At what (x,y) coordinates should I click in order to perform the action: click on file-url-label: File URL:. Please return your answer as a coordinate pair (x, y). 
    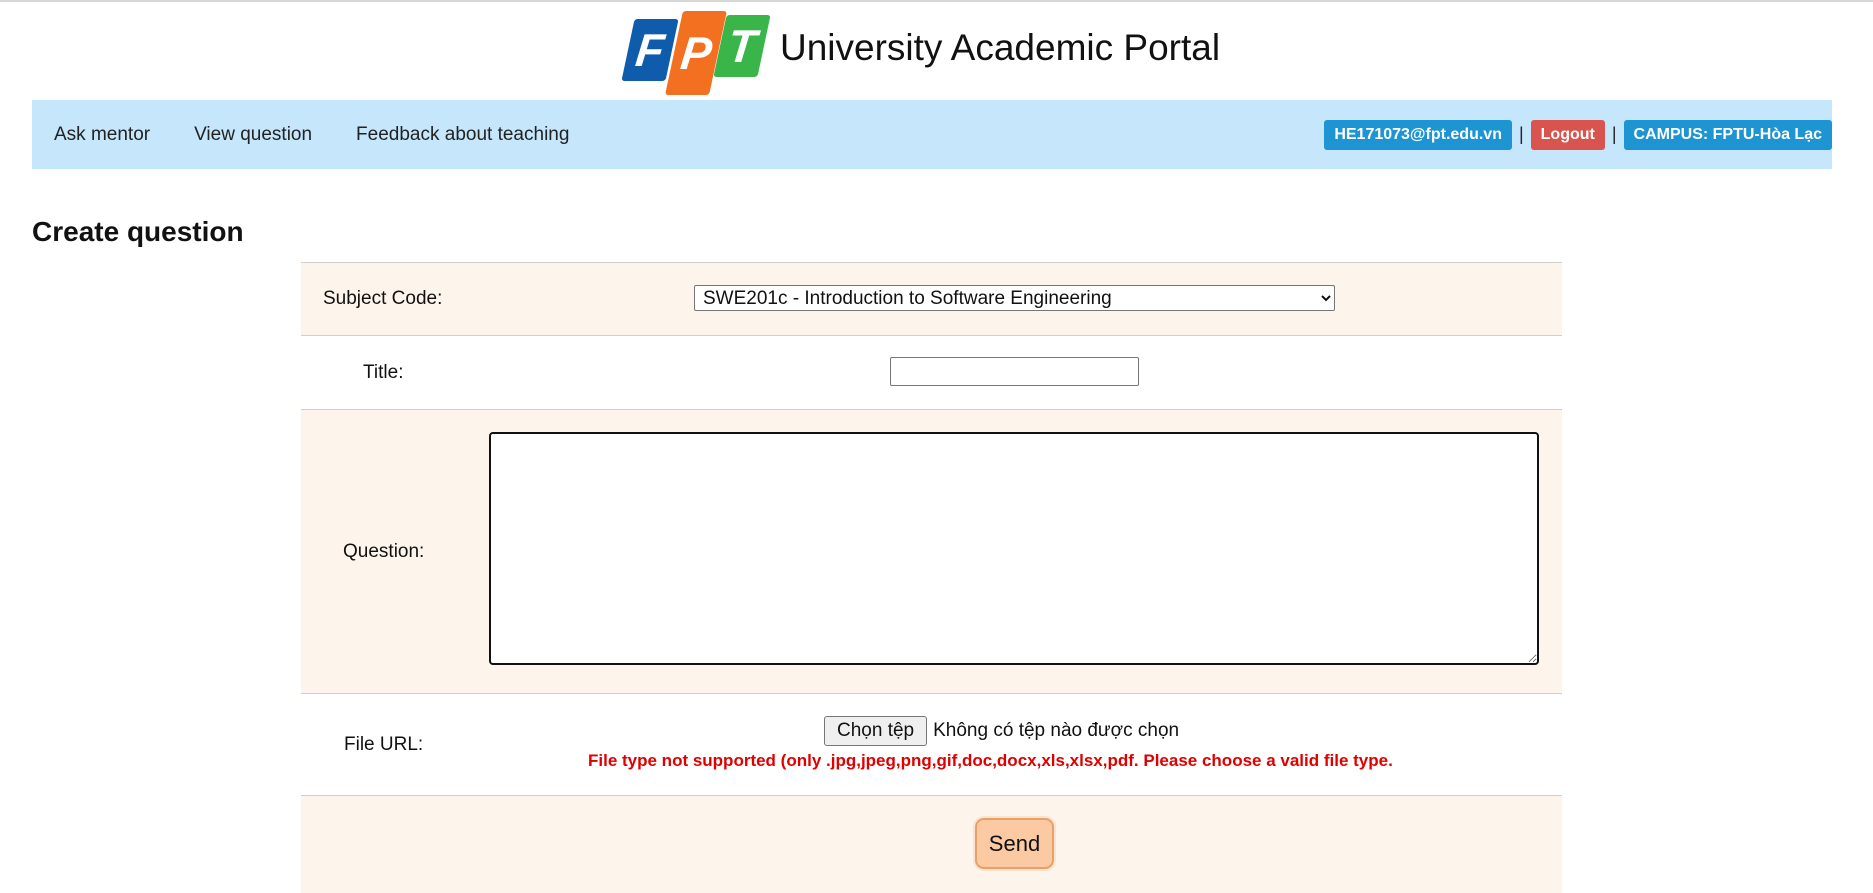
    Looking at the image, I should click on (384, 744).